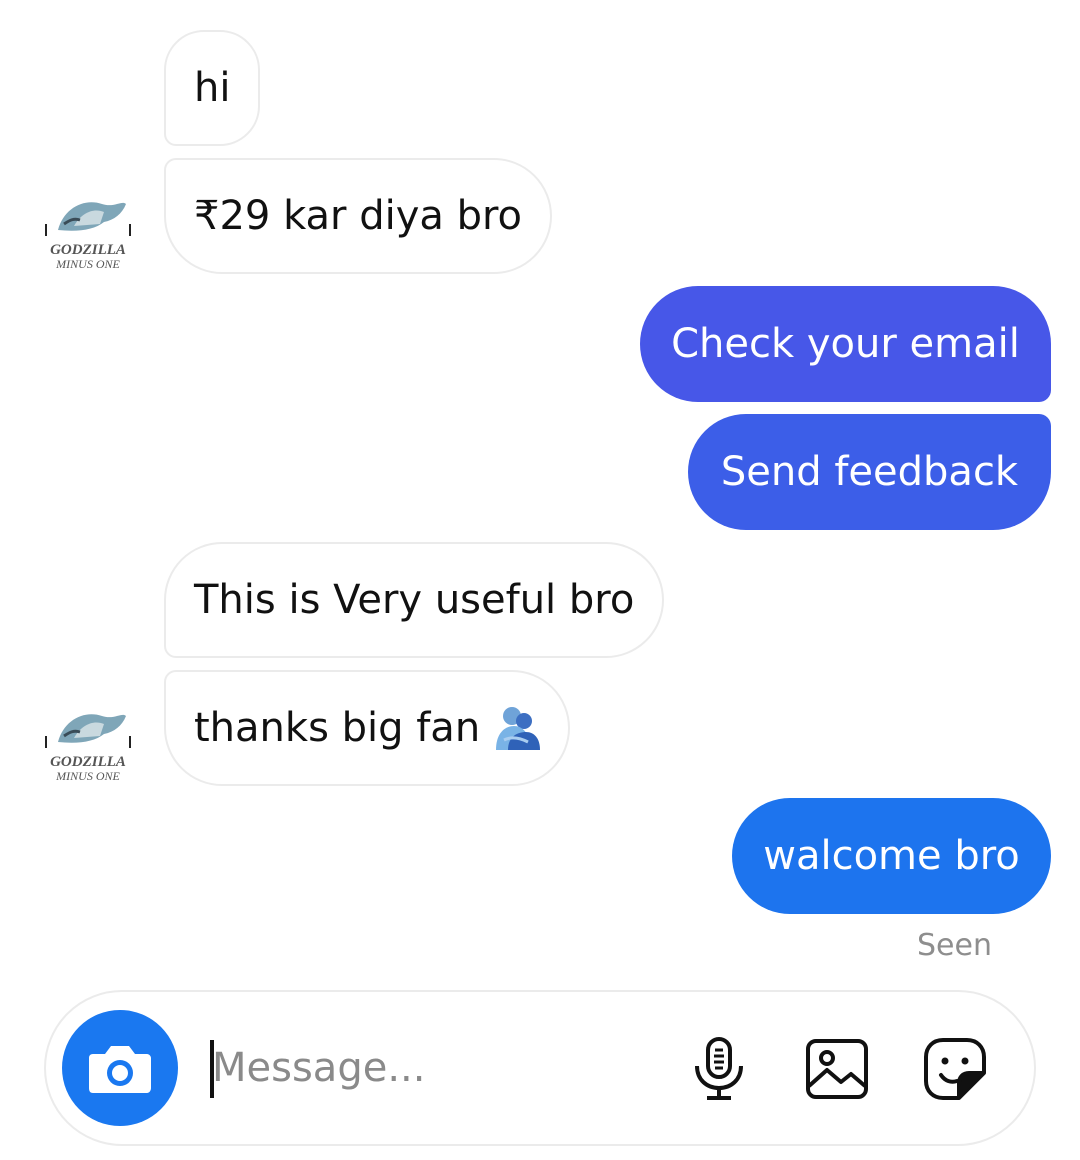 This screenshot has height=1160, width=1080. I want to click on camera-icon, so click(120, 1069).